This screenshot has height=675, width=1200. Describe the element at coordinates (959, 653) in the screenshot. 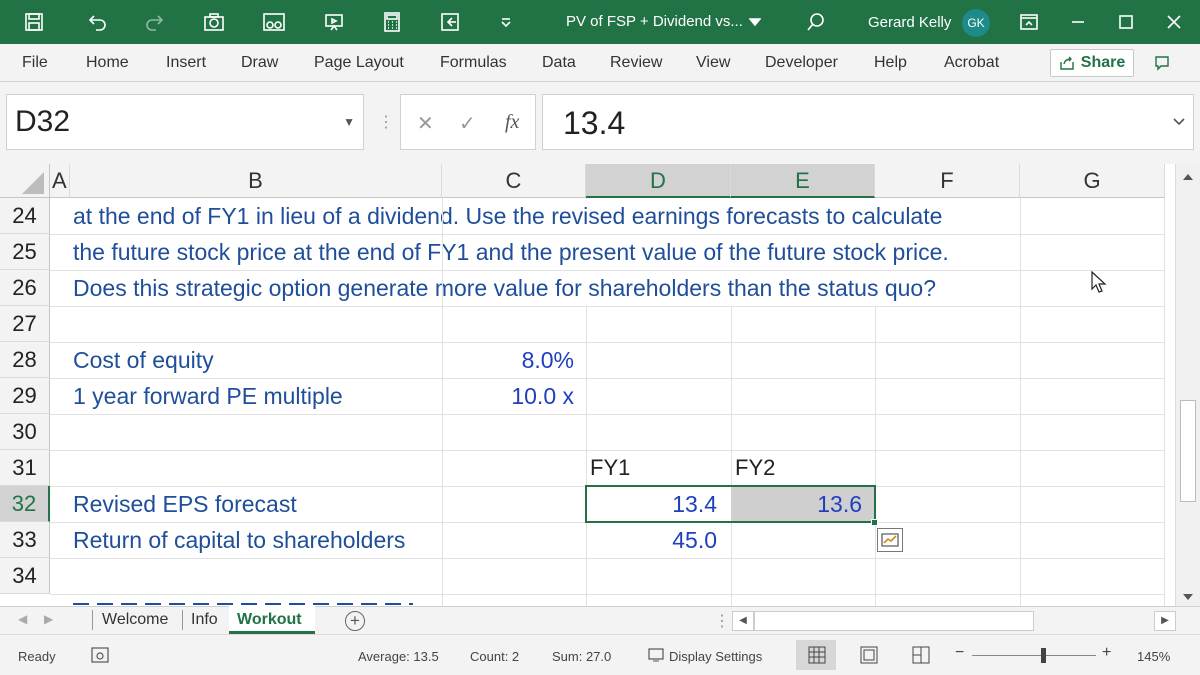

I see `zoom-out-icon: −` at that location.